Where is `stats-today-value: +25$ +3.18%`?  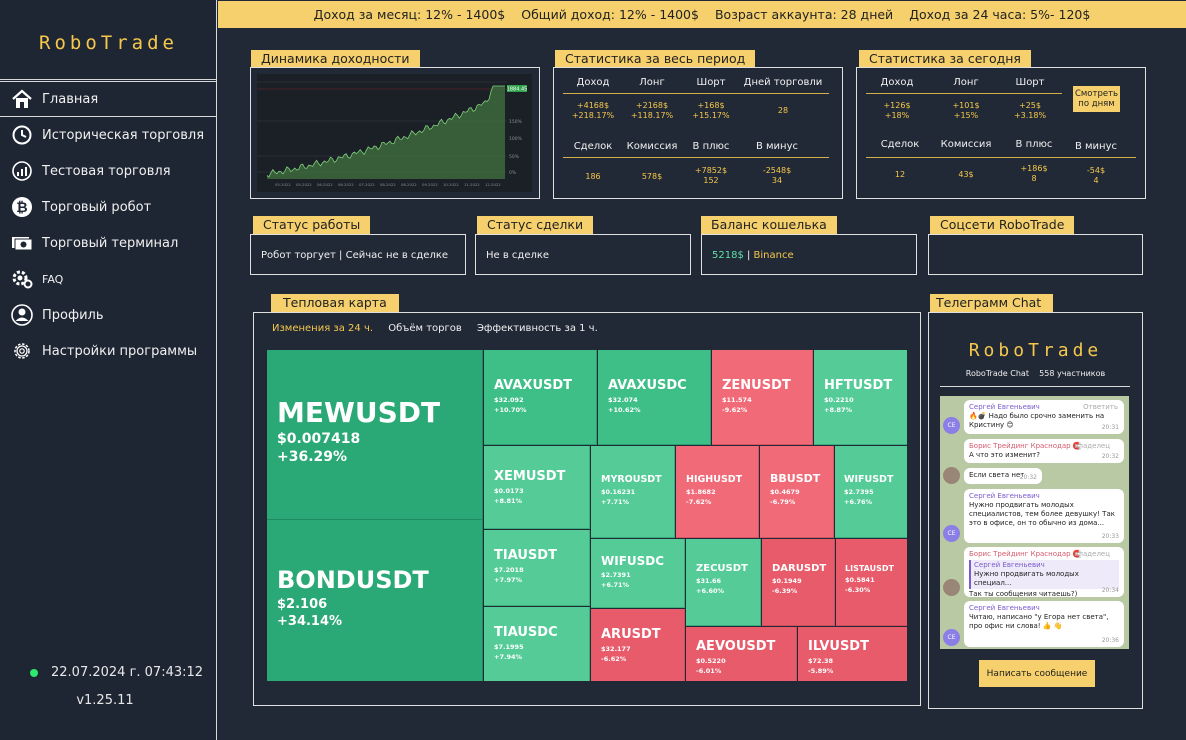
stats-today-value: +25$ +3.18% is located at coordinates (1030, 110).